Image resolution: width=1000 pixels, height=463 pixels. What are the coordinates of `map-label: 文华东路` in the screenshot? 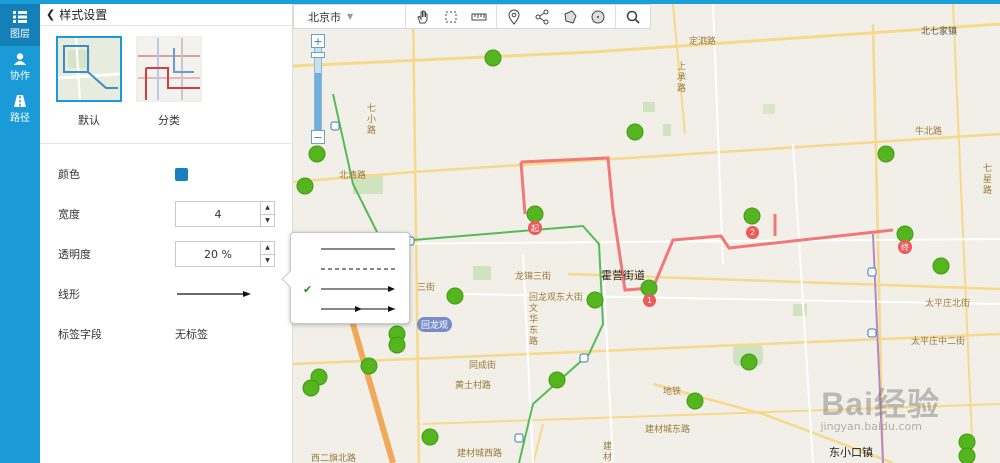 It's located at (534, 325).